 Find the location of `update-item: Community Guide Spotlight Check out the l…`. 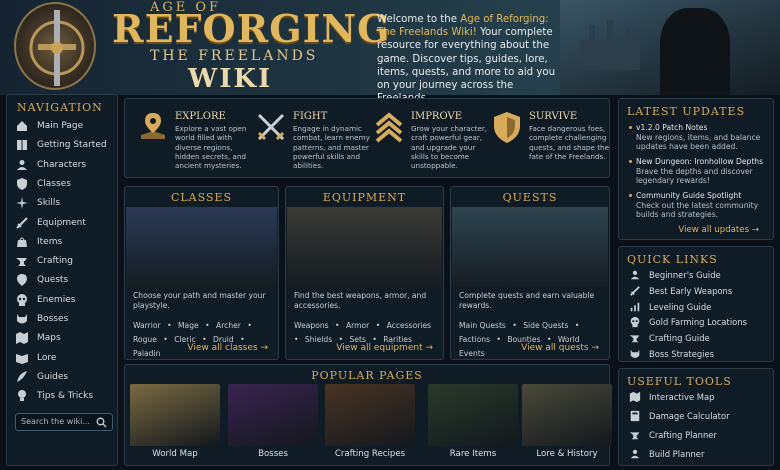

update-item: Community Guide Spotlight Check out the l… is located at coordinates (699, 205).